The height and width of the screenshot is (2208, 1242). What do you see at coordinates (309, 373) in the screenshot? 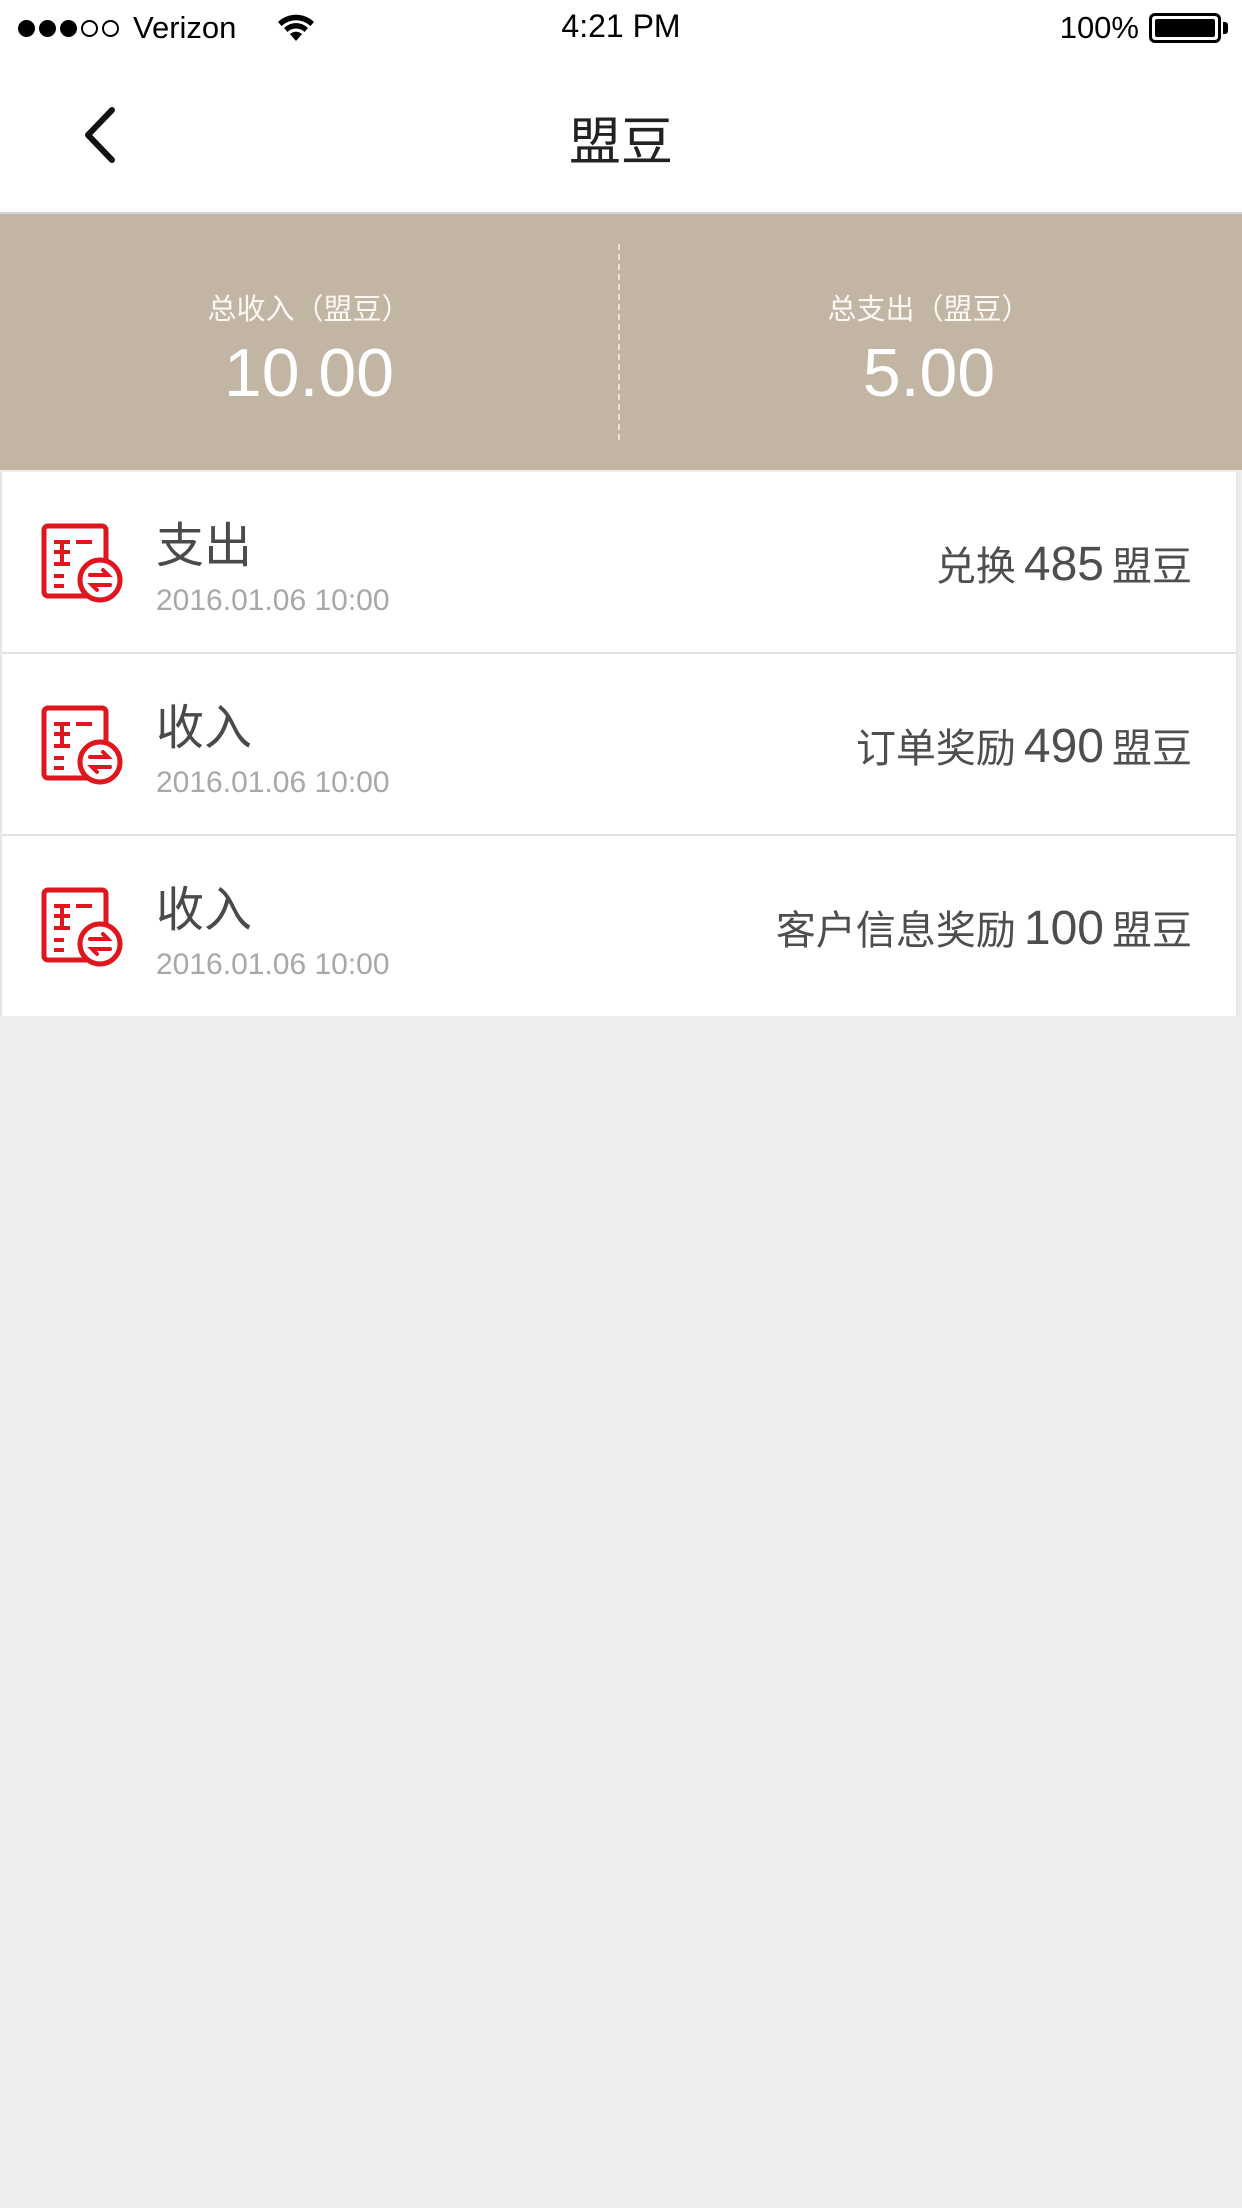
I see `income-value: 10.00` at bounding box center [309, 373].